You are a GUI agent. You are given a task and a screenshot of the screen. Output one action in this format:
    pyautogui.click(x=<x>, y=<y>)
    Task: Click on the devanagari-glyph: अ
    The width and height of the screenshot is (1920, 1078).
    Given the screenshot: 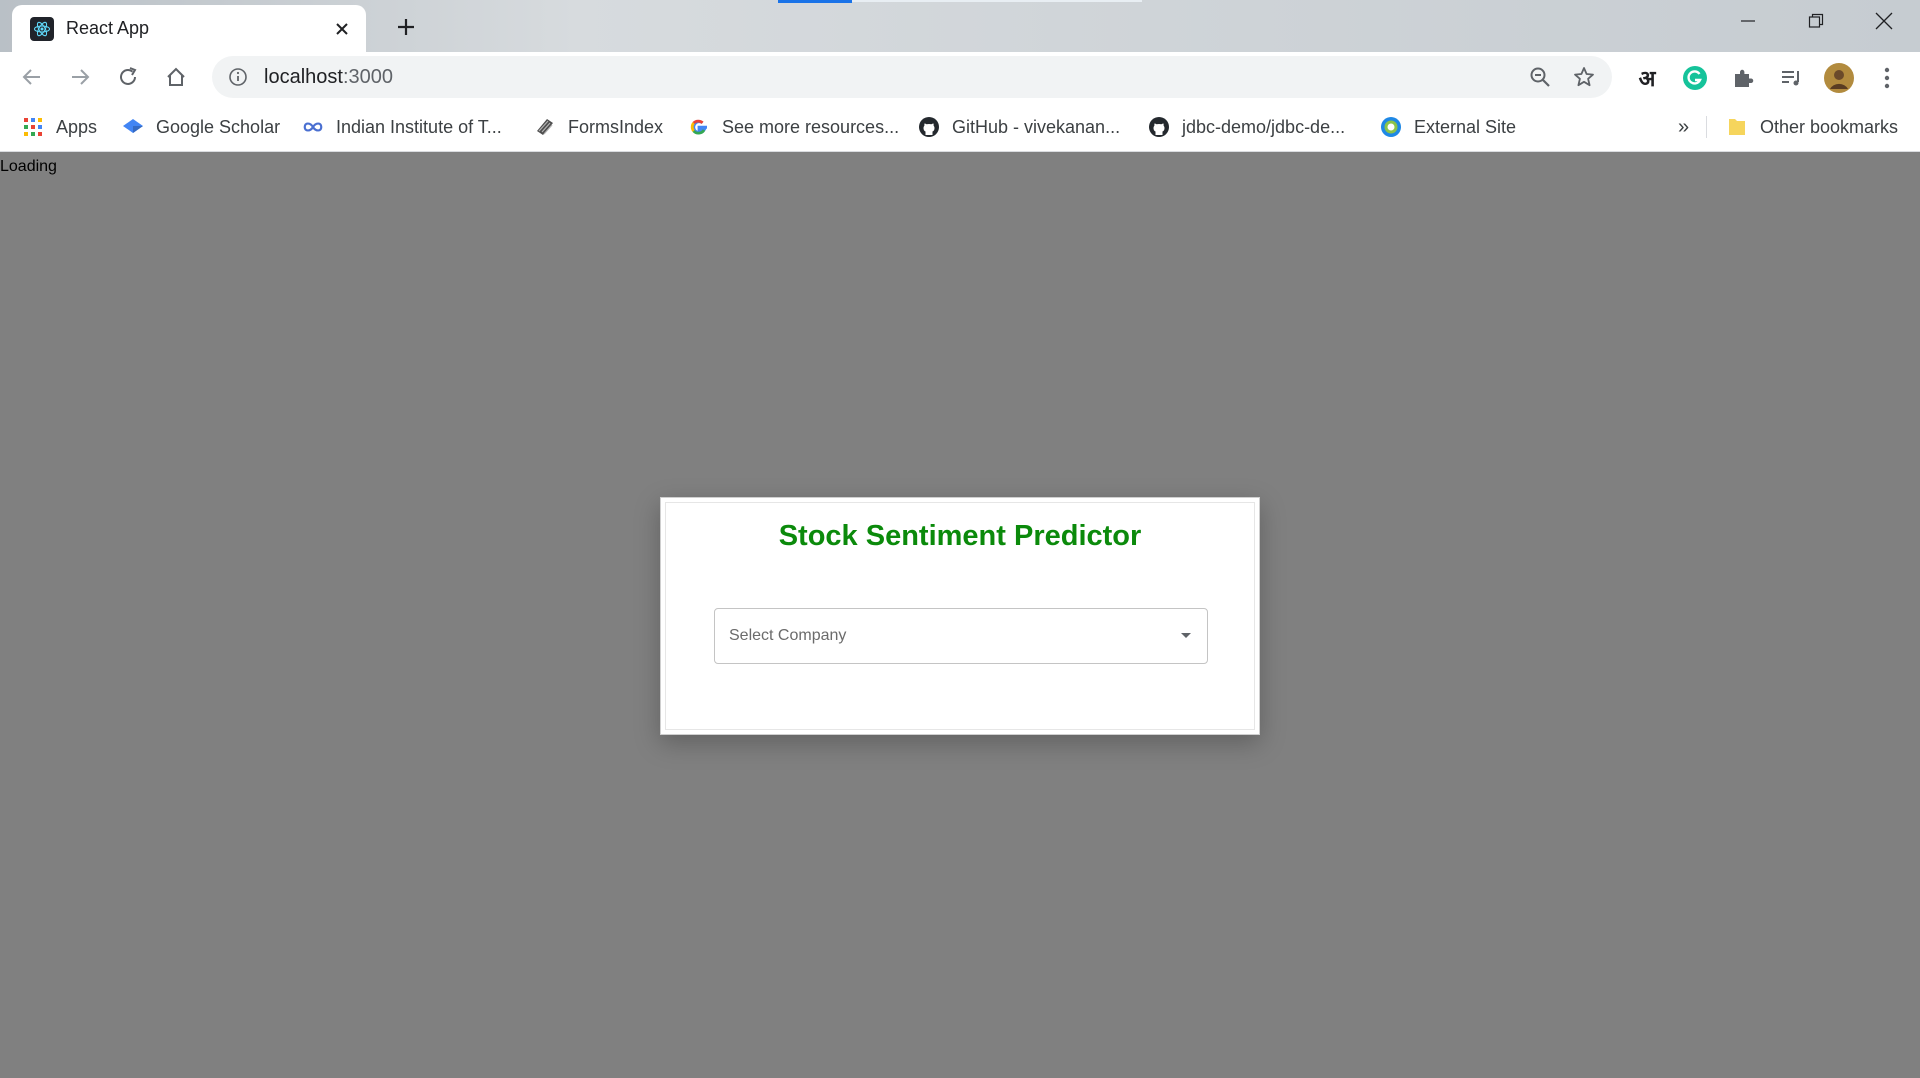 What is the action you would take?
    pyautogui.click(x=1647, y=79)
    